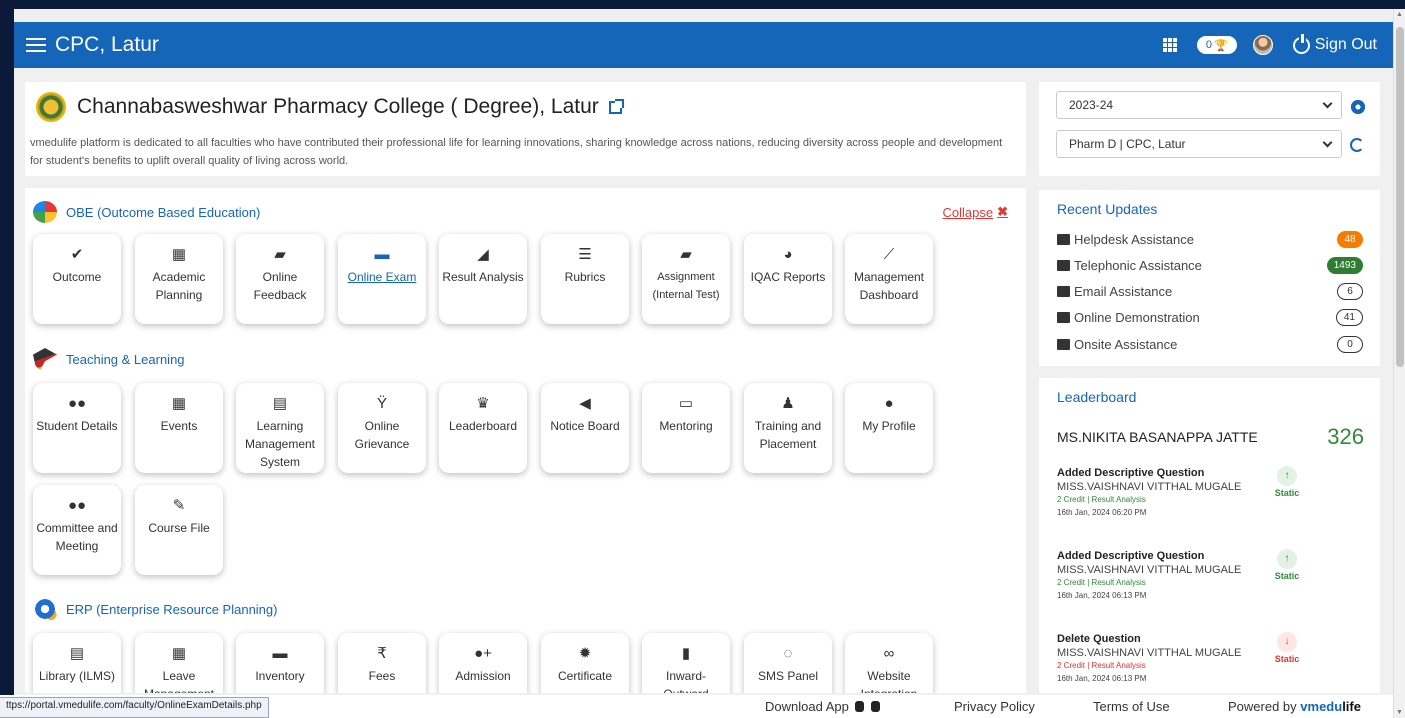  I want to click on rupee-icon: ₹, so click(382, 653).